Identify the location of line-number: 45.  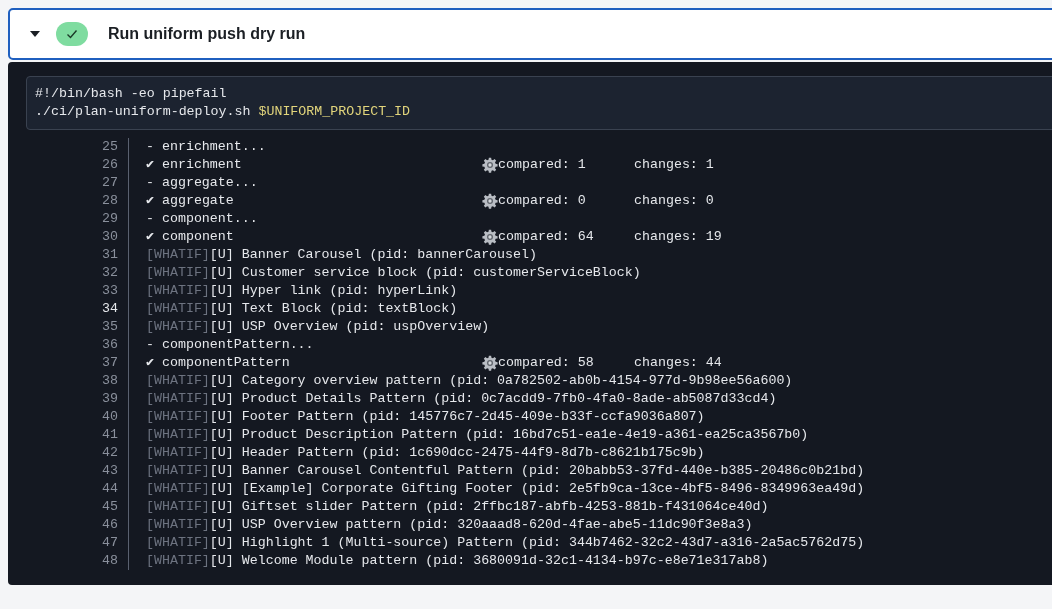
(77, 507).